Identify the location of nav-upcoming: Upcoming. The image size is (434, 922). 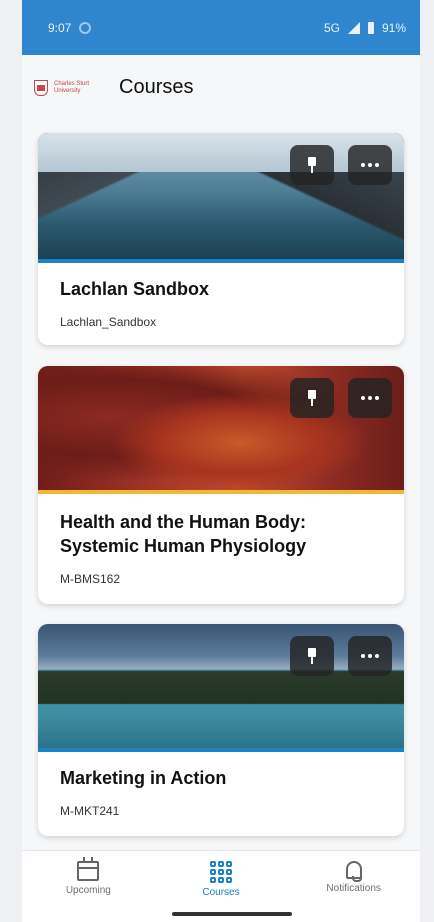
(88, 876).